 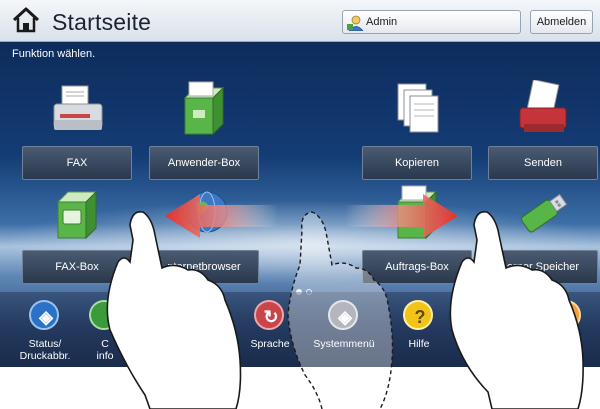 What do you see at coordinates (431, 22) in the screenshot?
I see `user-account-button: Admin` at bounding box center [431, 22].